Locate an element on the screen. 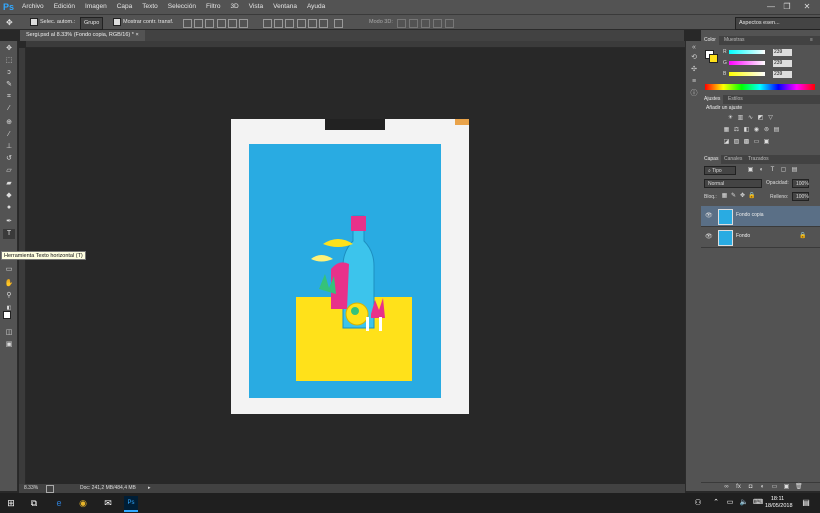  tab-layers: Capas is located at coordinates (711, 159).